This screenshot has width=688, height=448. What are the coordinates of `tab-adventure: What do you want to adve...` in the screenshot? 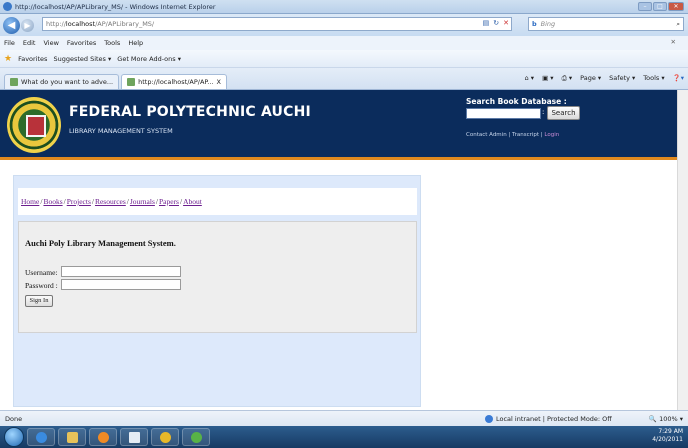 It's located at (62, 81).